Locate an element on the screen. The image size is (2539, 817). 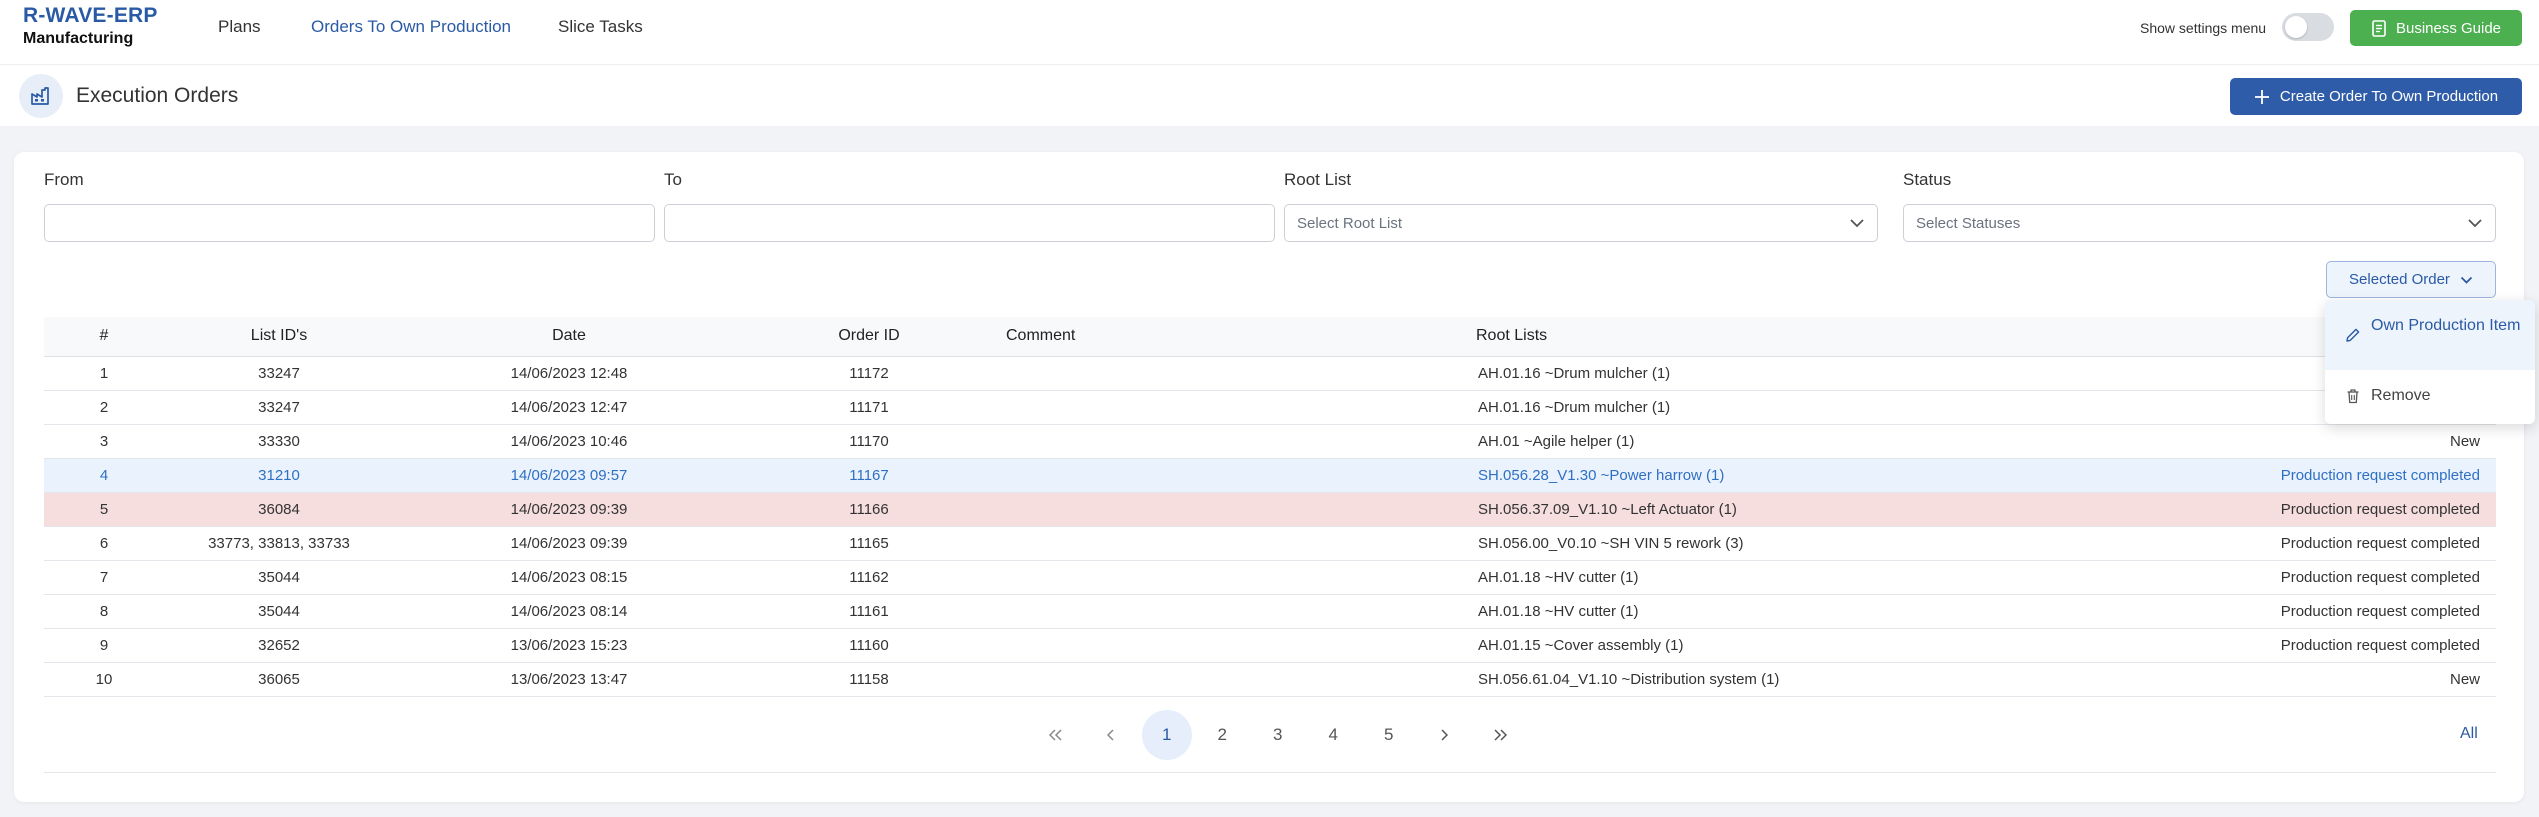
nav-orders-to-own-production: Orders To Own Production is located at coordinates (411, 27).